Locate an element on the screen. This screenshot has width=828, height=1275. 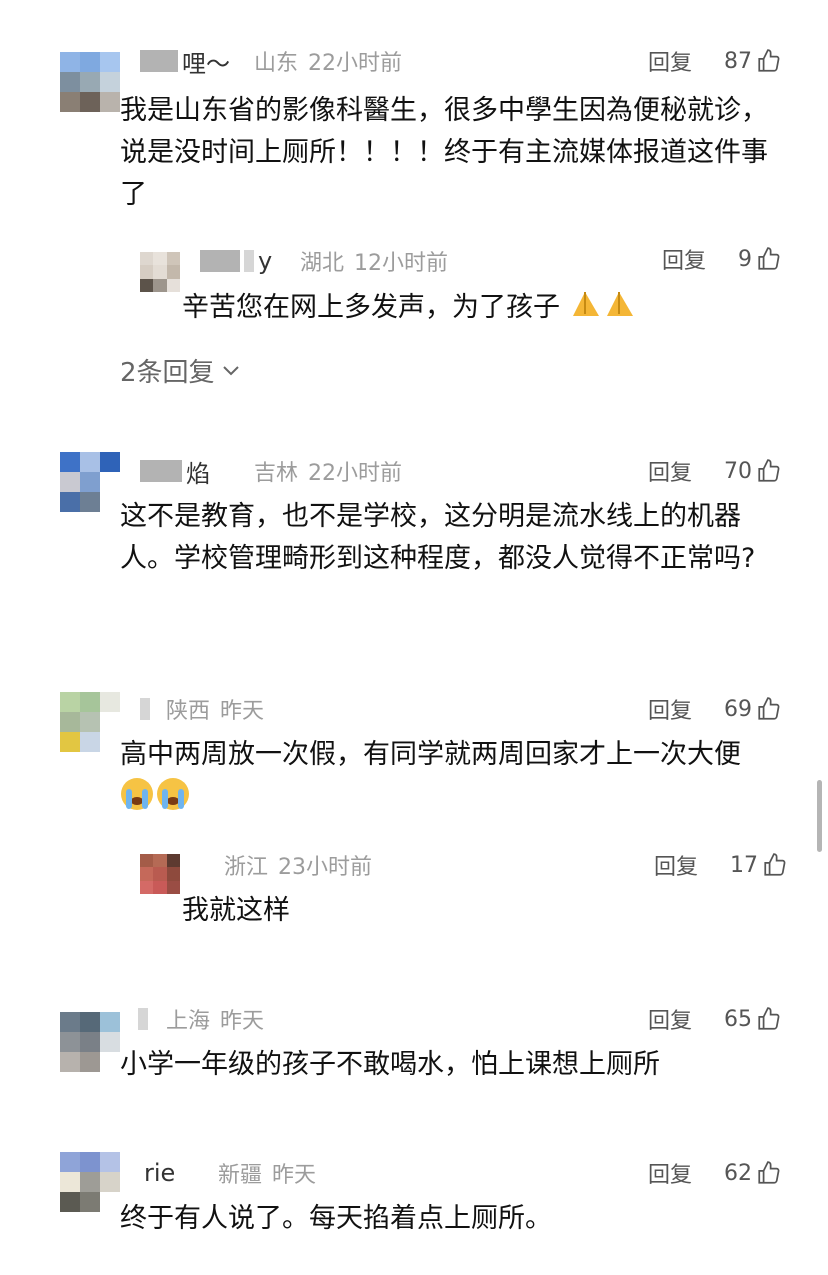
comment-text: 我就这样 is located at coordinates (236, 910).